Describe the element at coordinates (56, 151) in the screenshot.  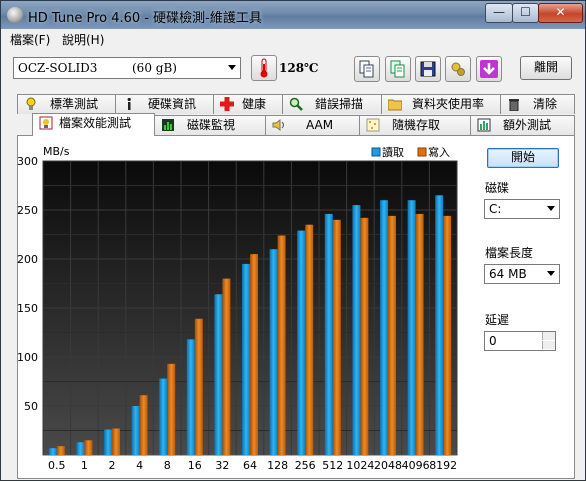
I see `y-axis-label: MB/s` at that location.